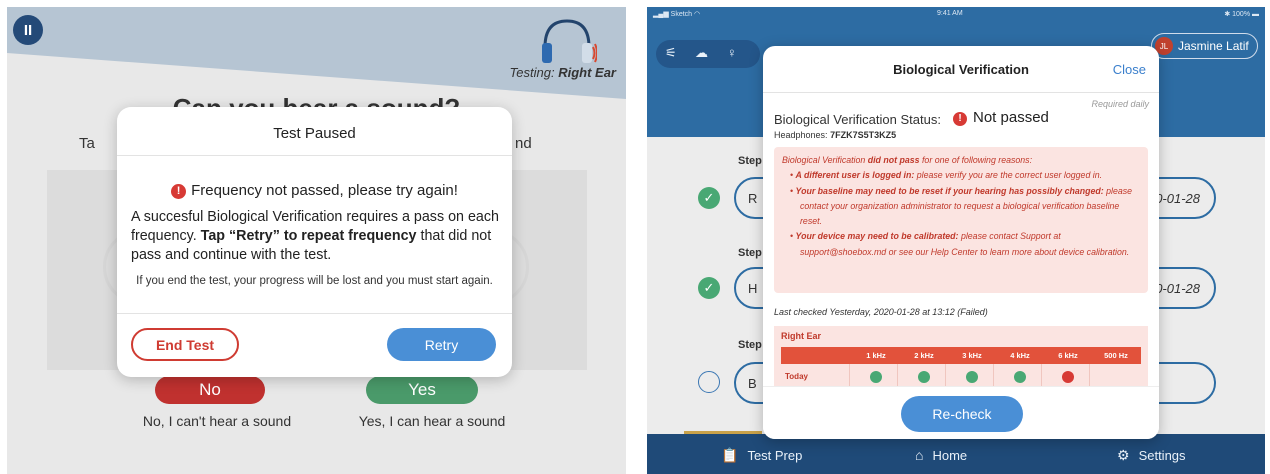  I want to click on incomplete-icon, so click(709, 382).